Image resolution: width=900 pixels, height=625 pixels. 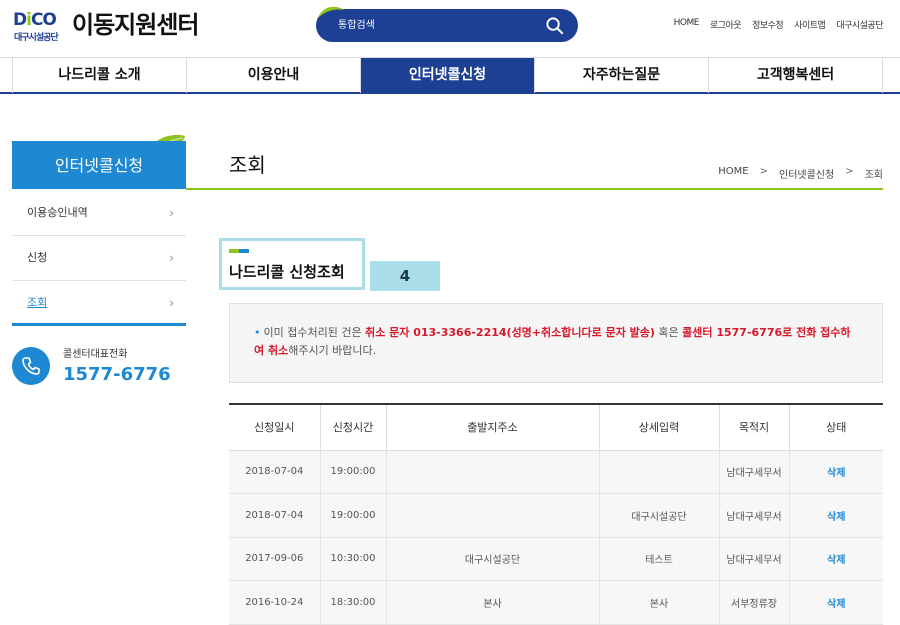 I want to click on table-header-row: 신청일시 신청시간 출발지주소 상세입력 목적지 상태, so click(x=556, y=427).